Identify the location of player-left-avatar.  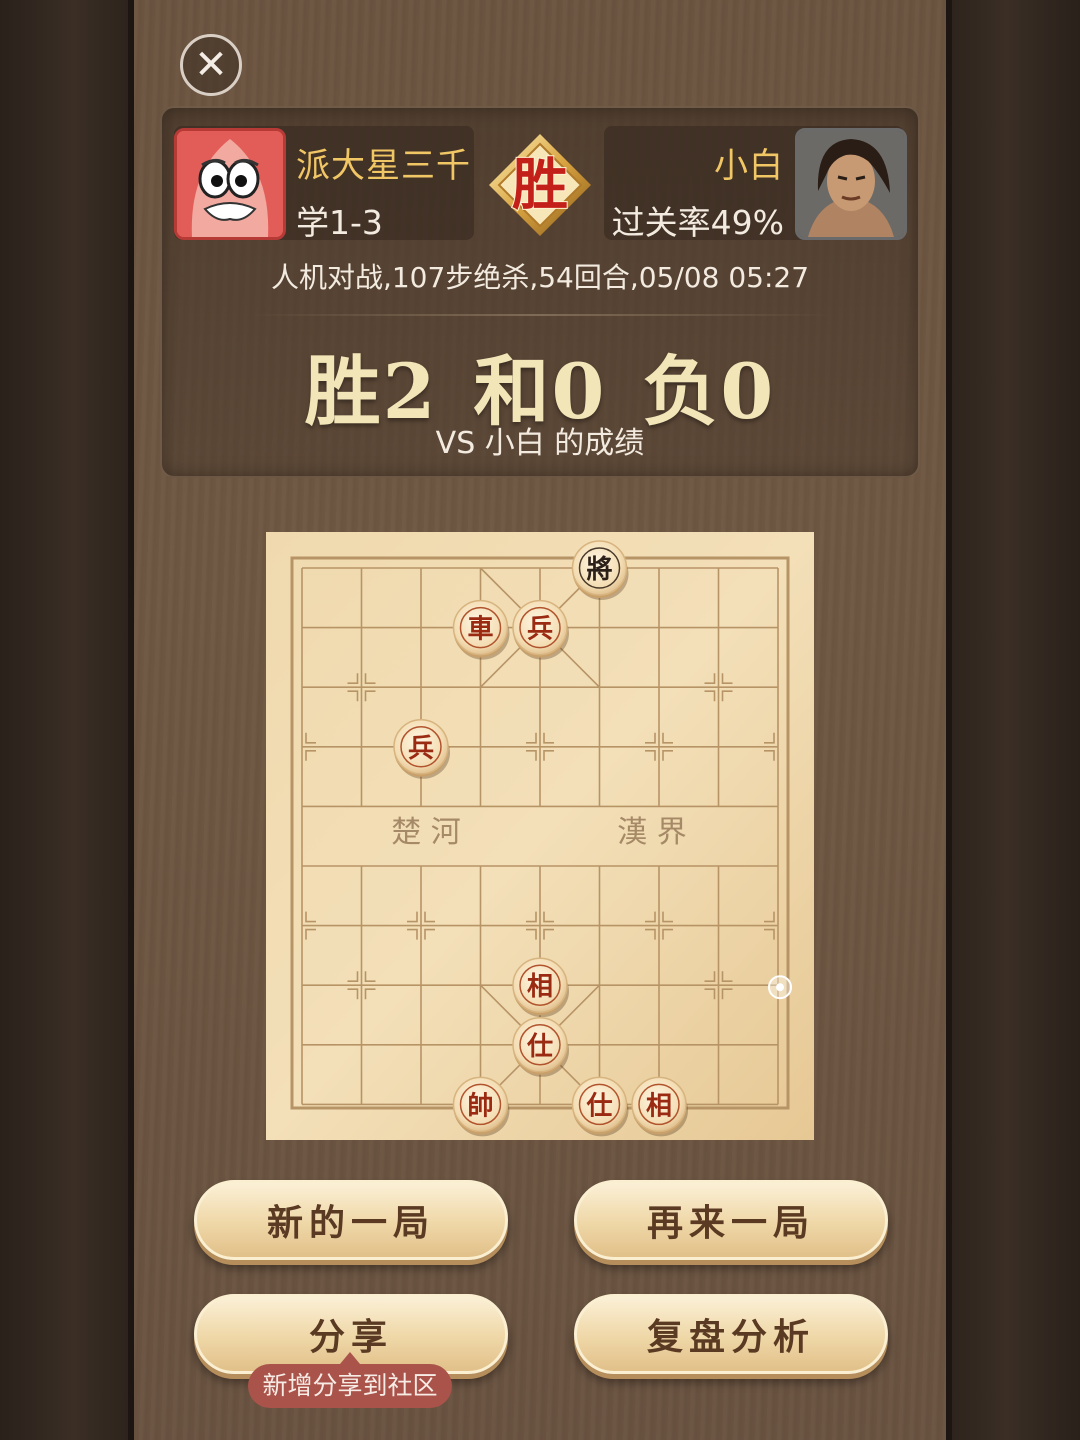
(230, 184).